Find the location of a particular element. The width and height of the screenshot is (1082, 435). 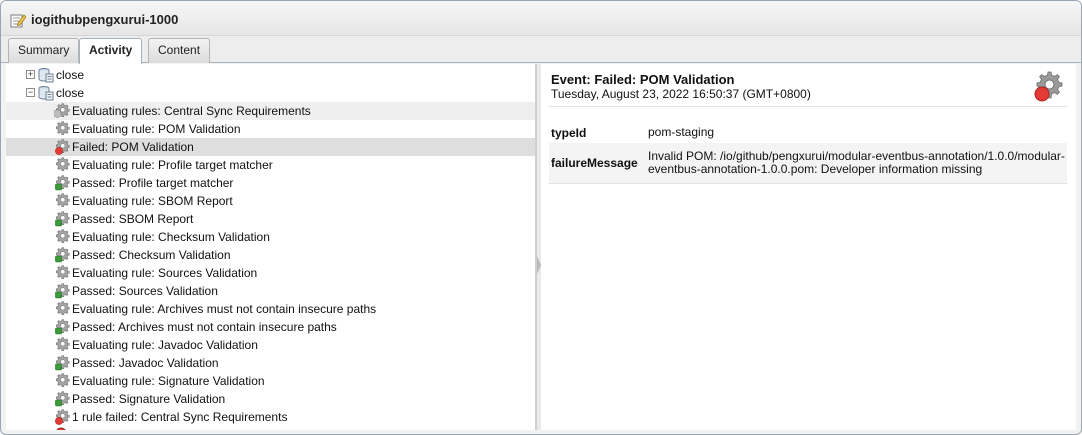

collapse-icon: − is located at coordinates (30, 92).